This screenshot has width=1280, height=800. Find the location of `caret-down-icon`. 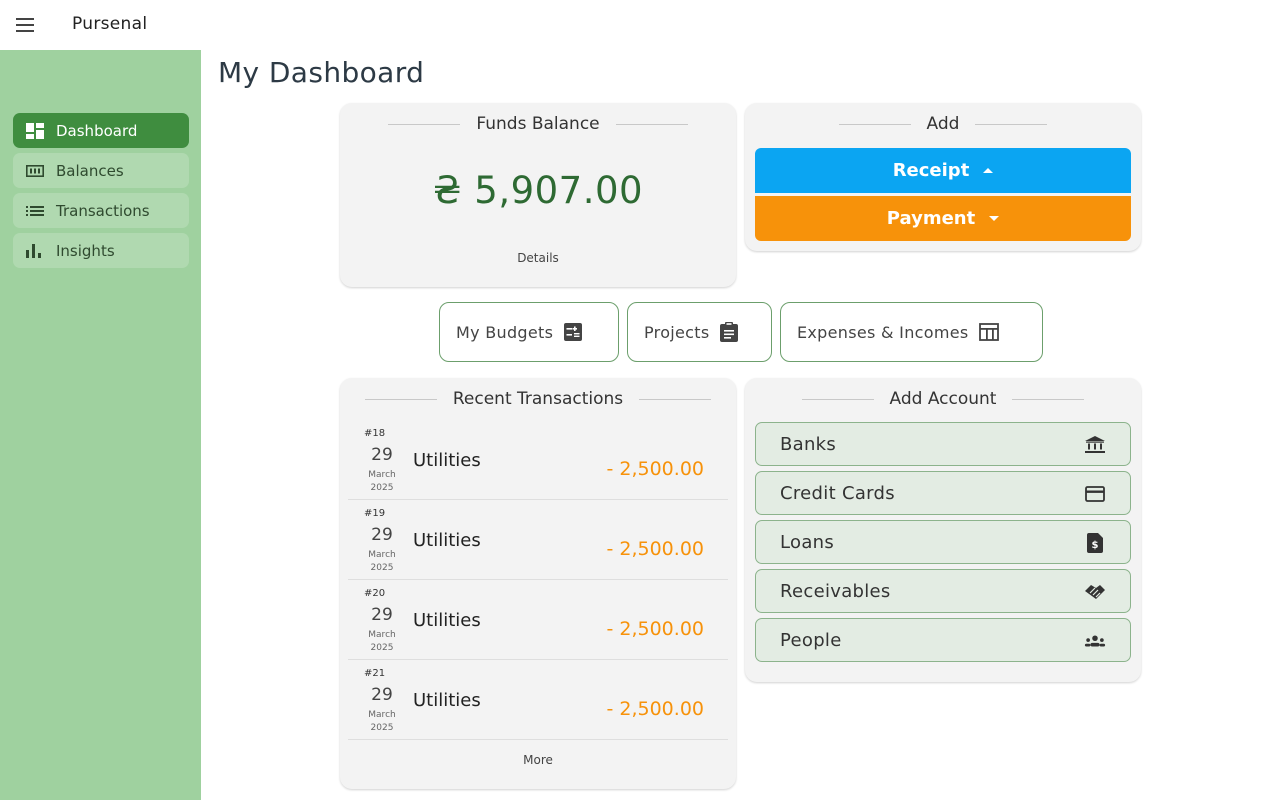

caret-down-icon is located at coordinates (994, 218).